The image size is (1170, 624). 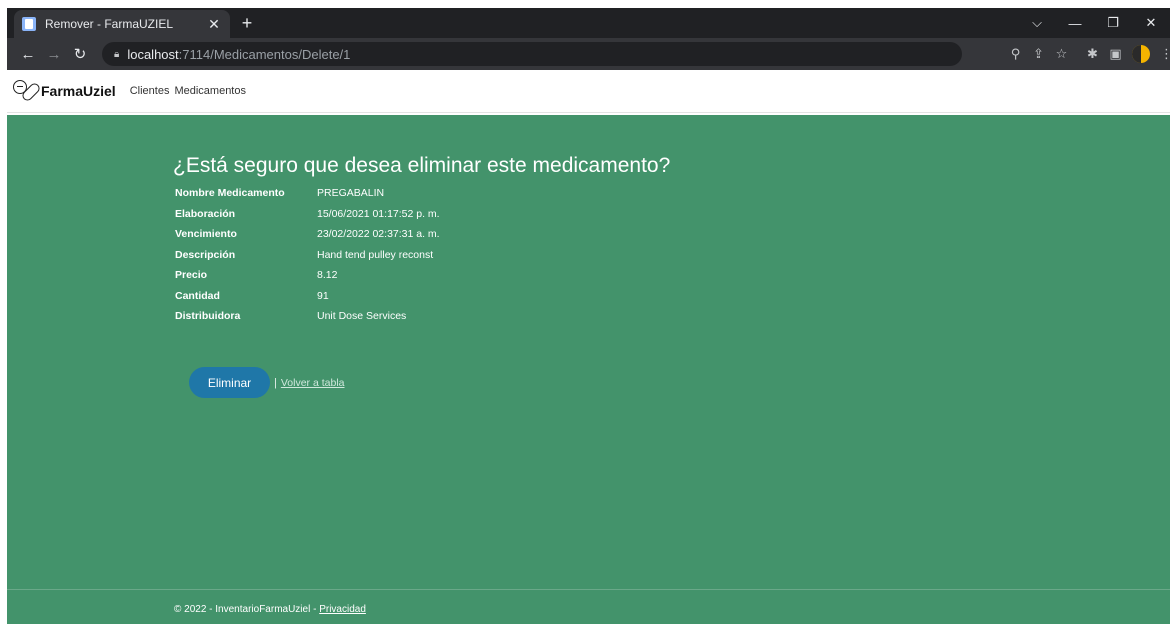 What do you see at coordinates (1092, 54) in the screenshot?
I see `extensions-icon: ✱` at bounding box center [1092, 54].